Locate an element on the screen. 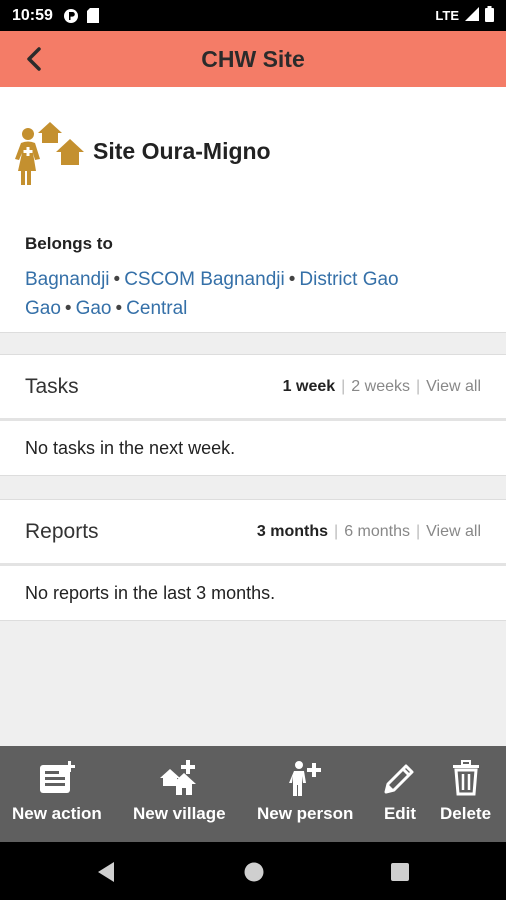 This screenshot has height=900, width=506. chw-site-icon is located at coordinates (49, 147).